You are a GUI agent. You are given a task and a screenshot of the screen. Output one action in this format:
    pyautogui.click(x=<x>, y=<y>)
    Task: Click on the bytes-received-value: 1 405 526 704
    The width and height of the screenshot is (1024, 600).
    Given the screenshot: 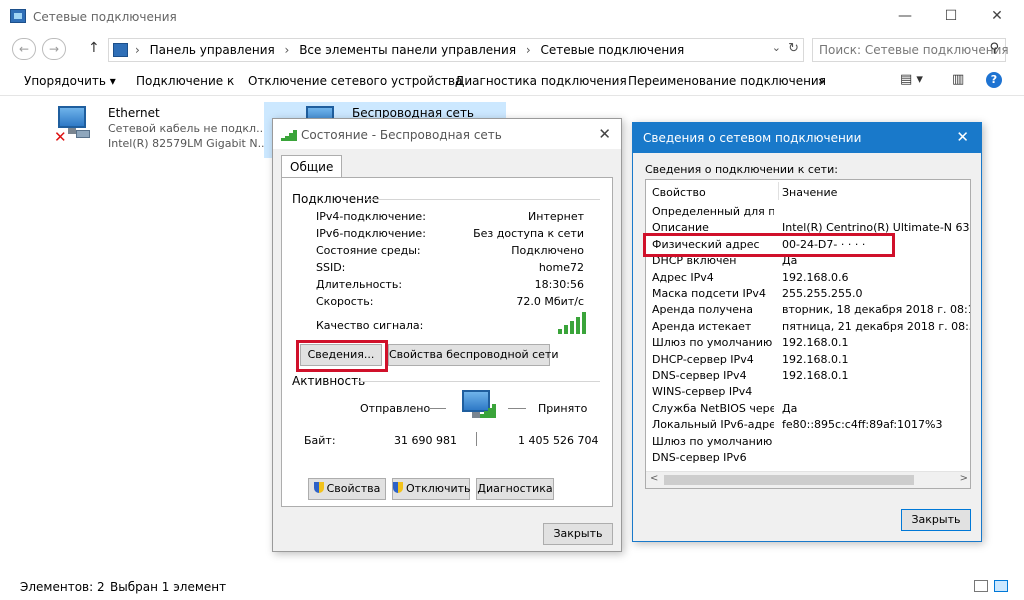 What is the action you would take?
    pyautogui.click(x=558, y=440)
    